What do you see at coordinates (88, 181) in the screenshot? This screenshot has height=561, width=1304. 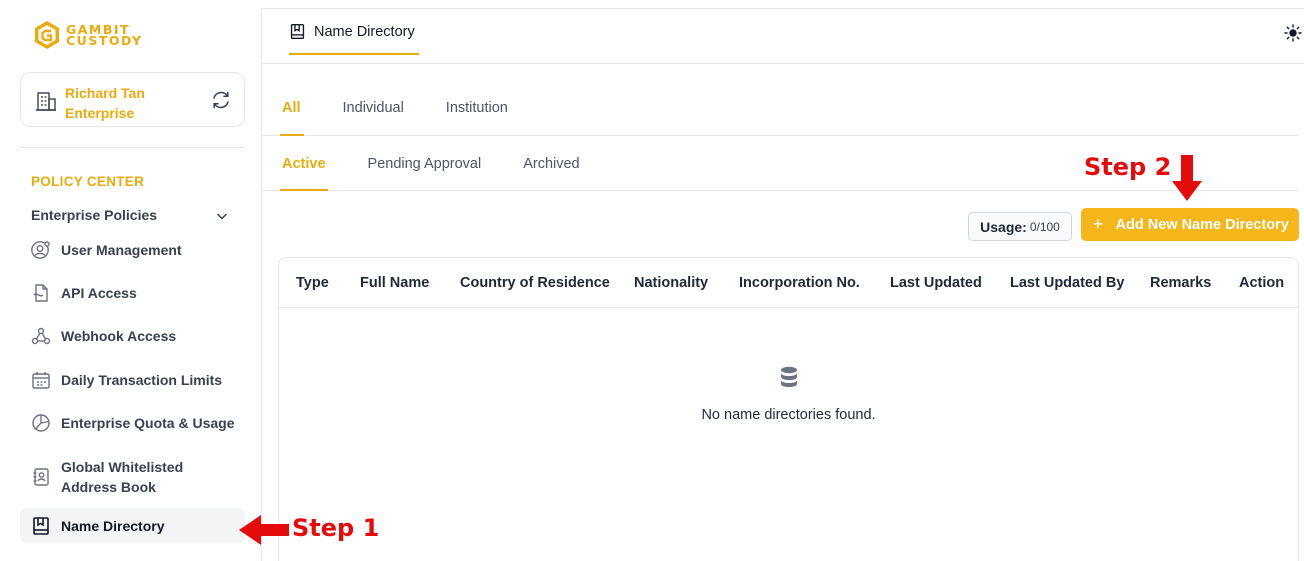 I see `section-title: POLICY CENTER` at bounding box center [88, 181].